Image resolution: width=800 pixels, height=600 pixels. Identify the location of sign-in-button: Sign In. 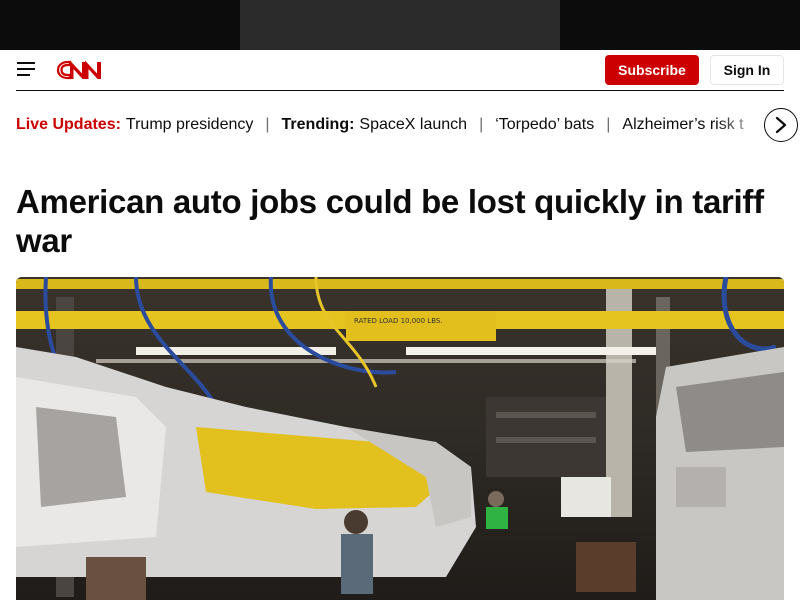
(747, 70).